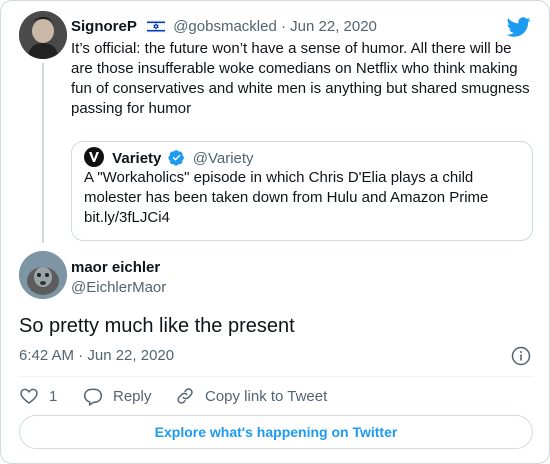 The width and height of the screenshot is (550, 464). Describe the element at coordinates (43, 35) in the screenshot. I see `parent-author-avatar` at that location.